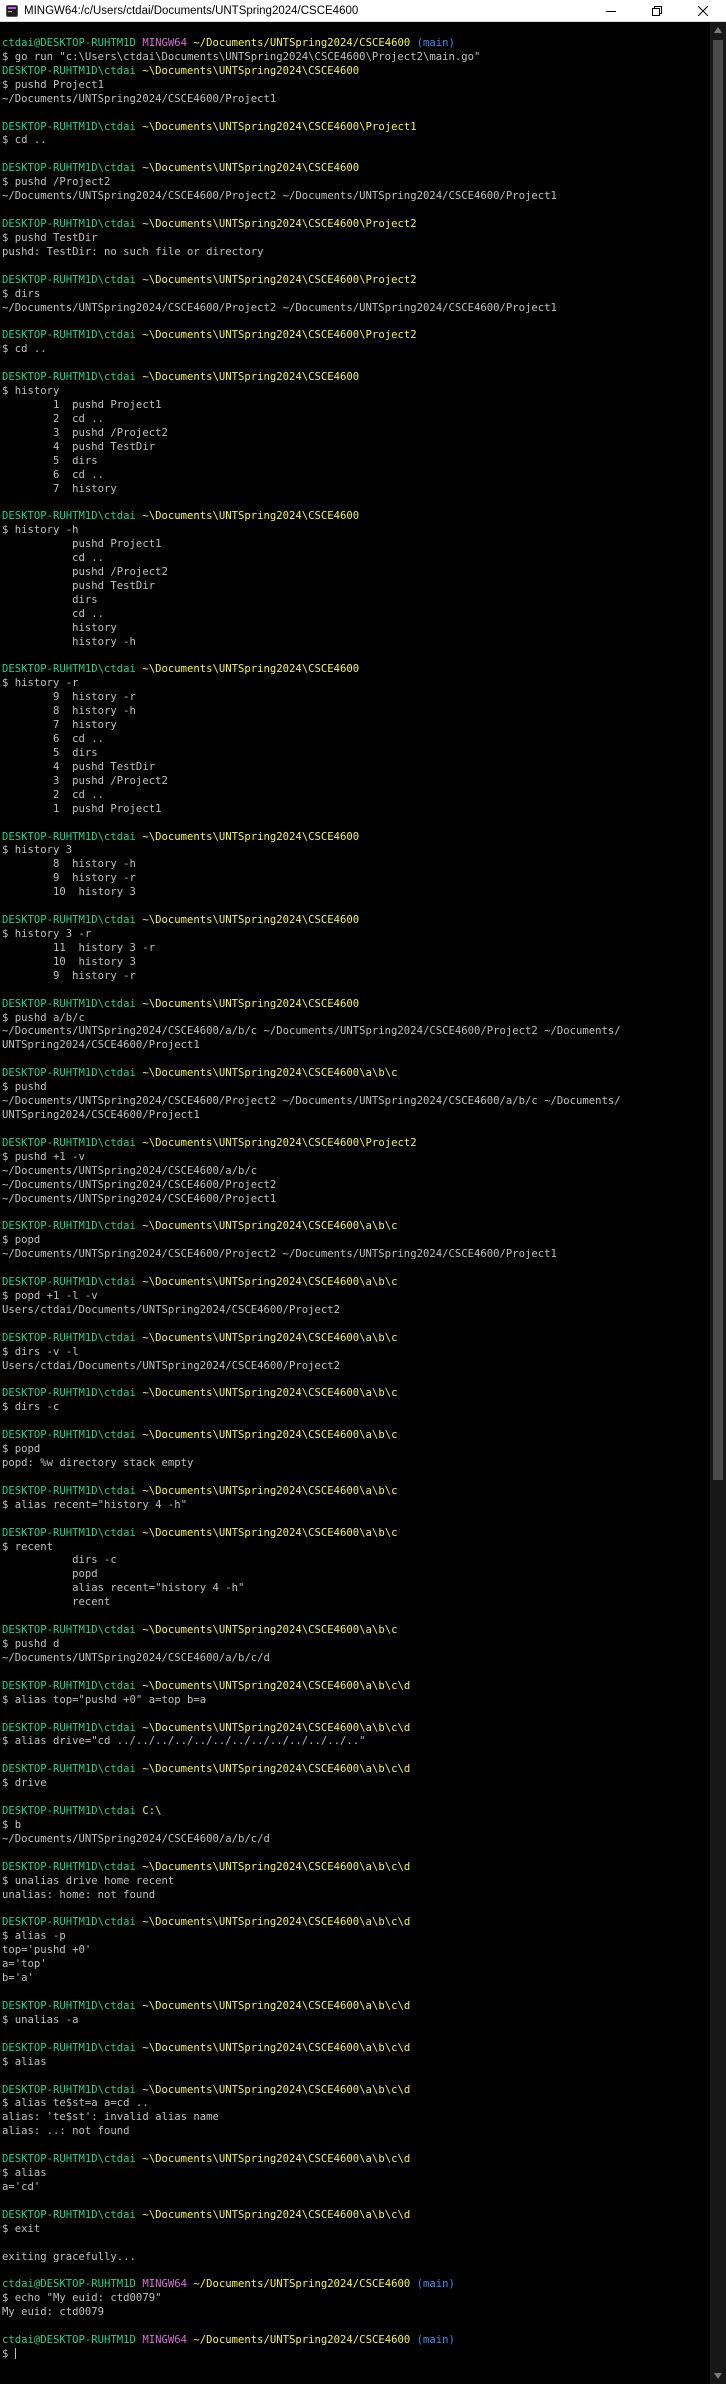 The width and height of the screenshot is (726, 2384). I want to click on terminal-text: a='cd', so click(21, 2186).